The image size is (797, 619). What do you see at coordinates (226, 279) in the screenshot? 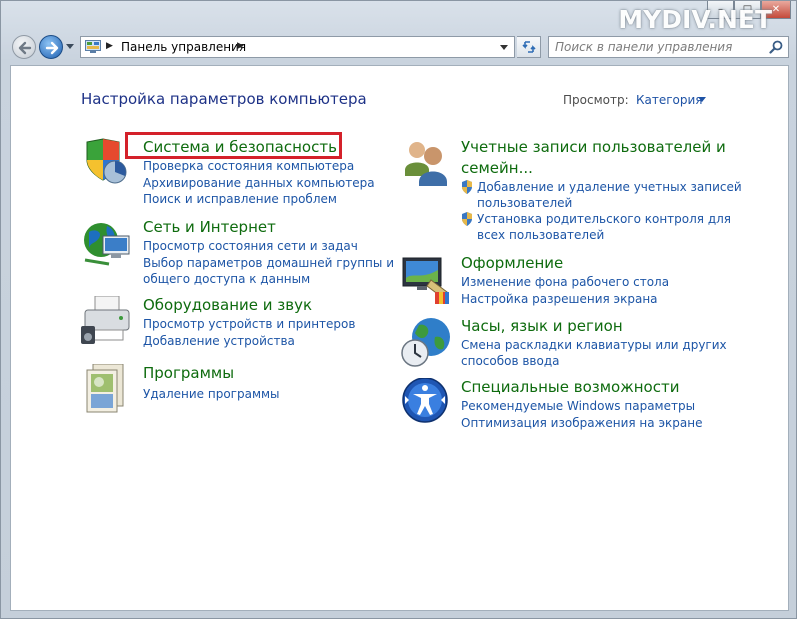
I see `category-link: общего доступа к данным` at bounding box center [226, 279].